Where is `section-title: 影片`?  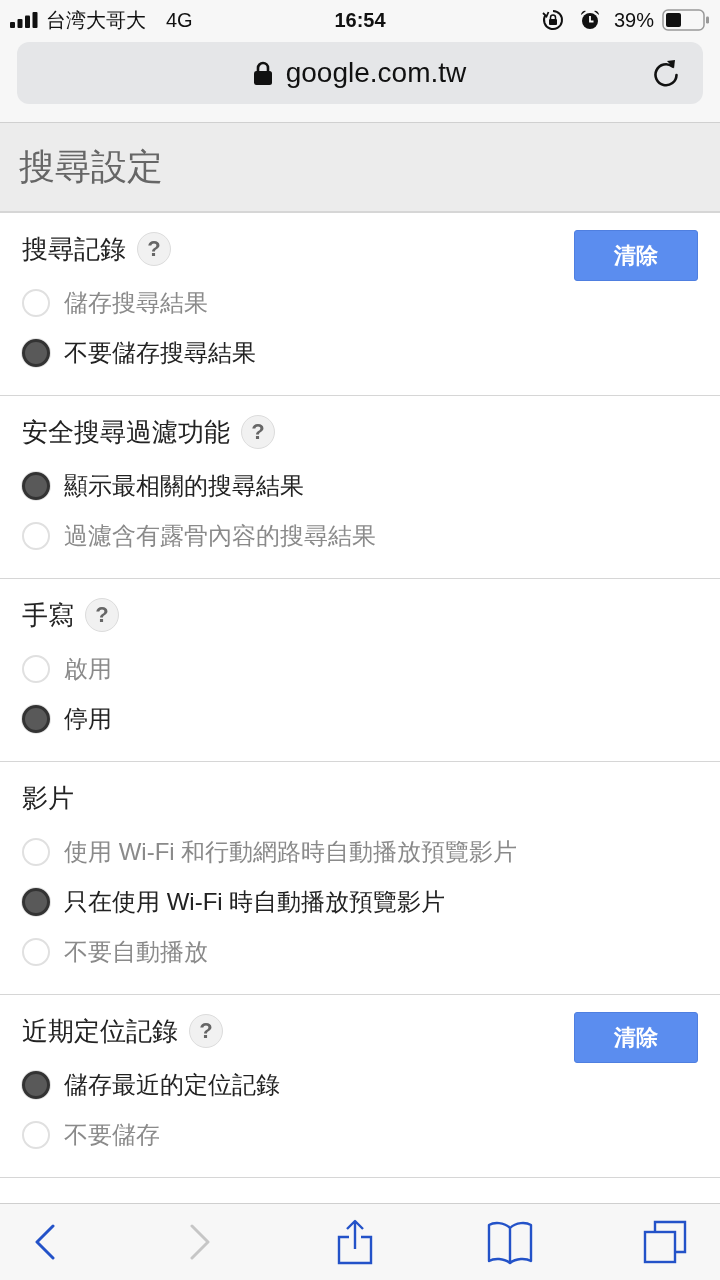 section-title: 影片 is located at coordinates (48, 798).